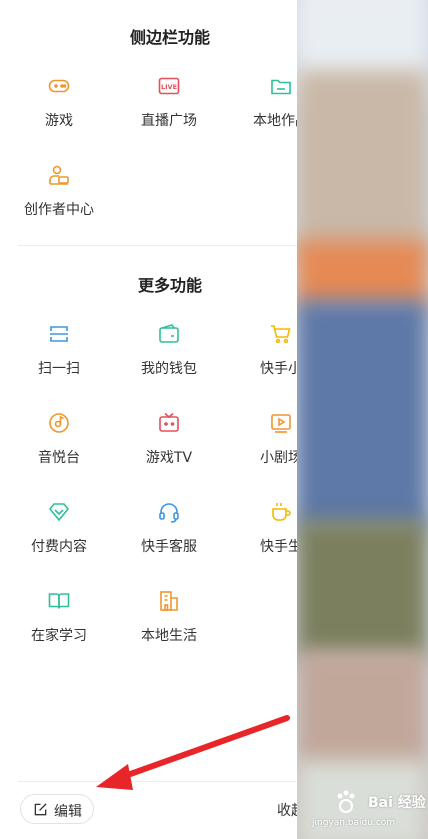 The image size is (428, 839). I want to click on more-item-game-tv: 游戏TV, so click(169, 446).